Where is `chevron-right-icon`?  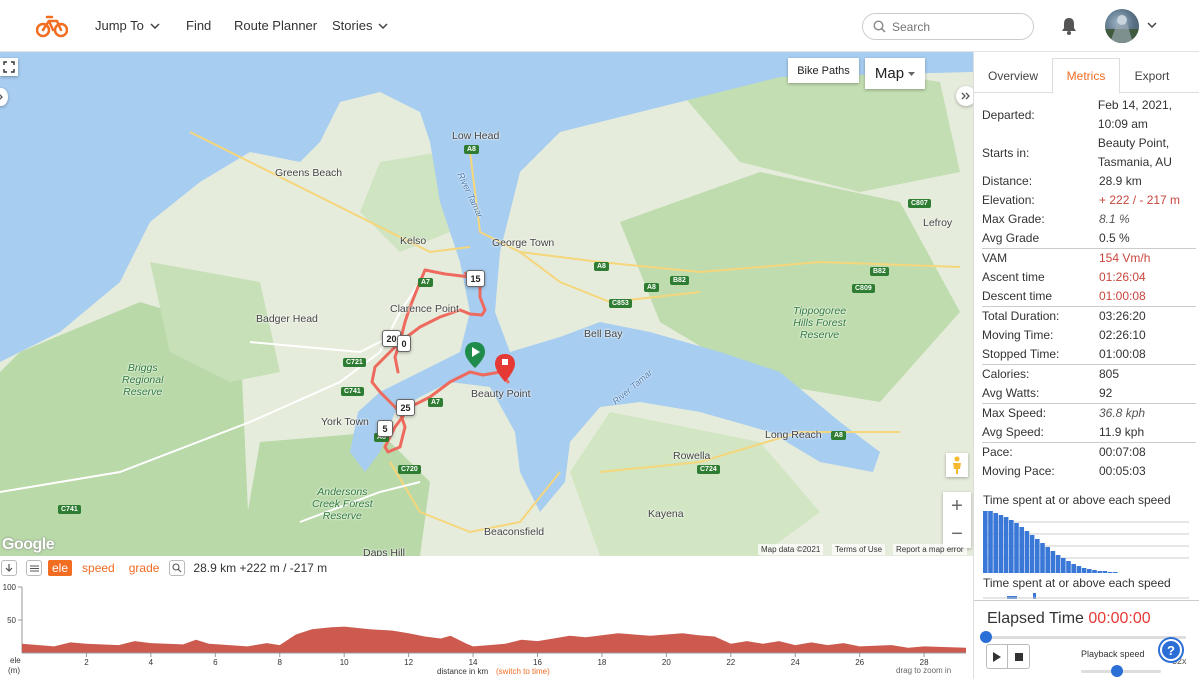
chevron-right-icon is located at coordinates (1, 97).